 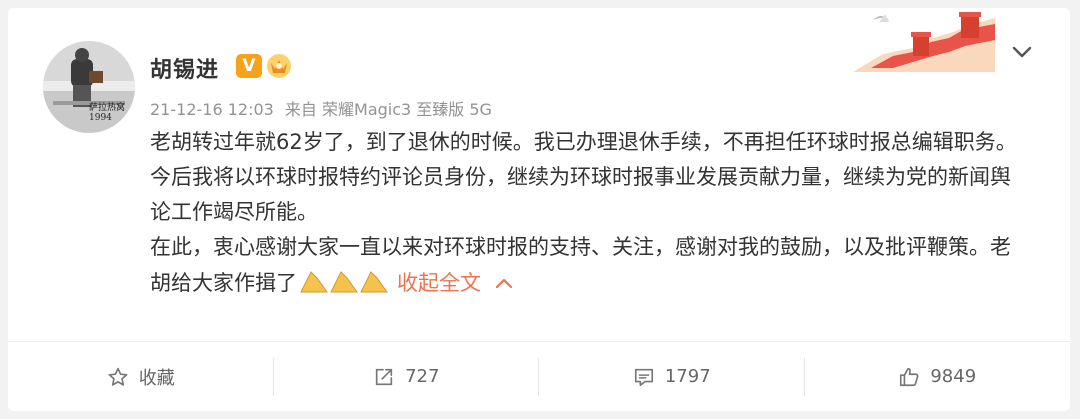 I want to click on comment-icon, so click(x=643, y=377).